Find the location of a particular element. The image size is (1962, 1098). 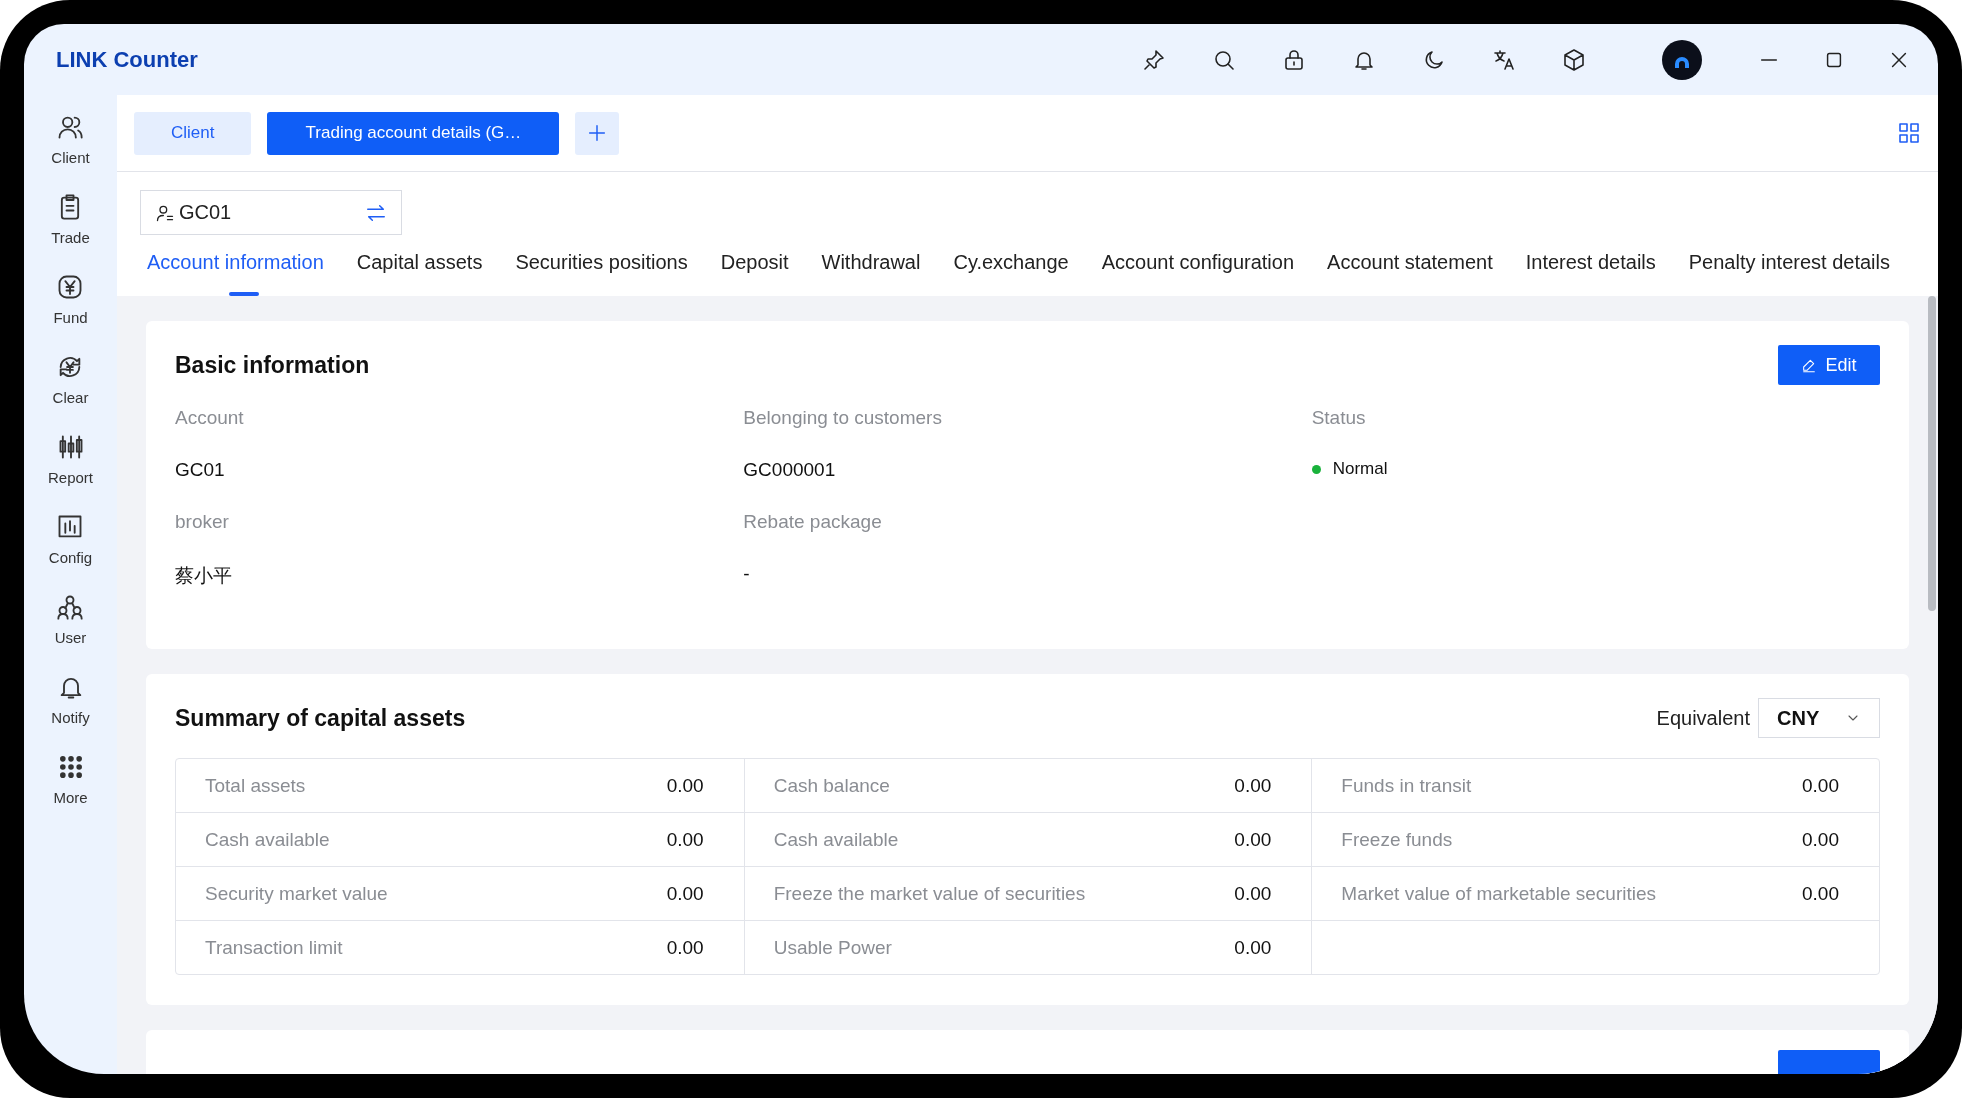

metric-label: Freeze funds is located at coordinates (1397, 839).